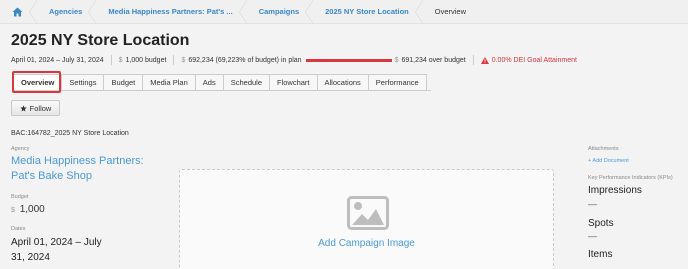 The width and height of the screenshot is (688, 269). Describe the element at coordinates (348, 60) in the screenshot. I see `over-budget-bar` at that location.